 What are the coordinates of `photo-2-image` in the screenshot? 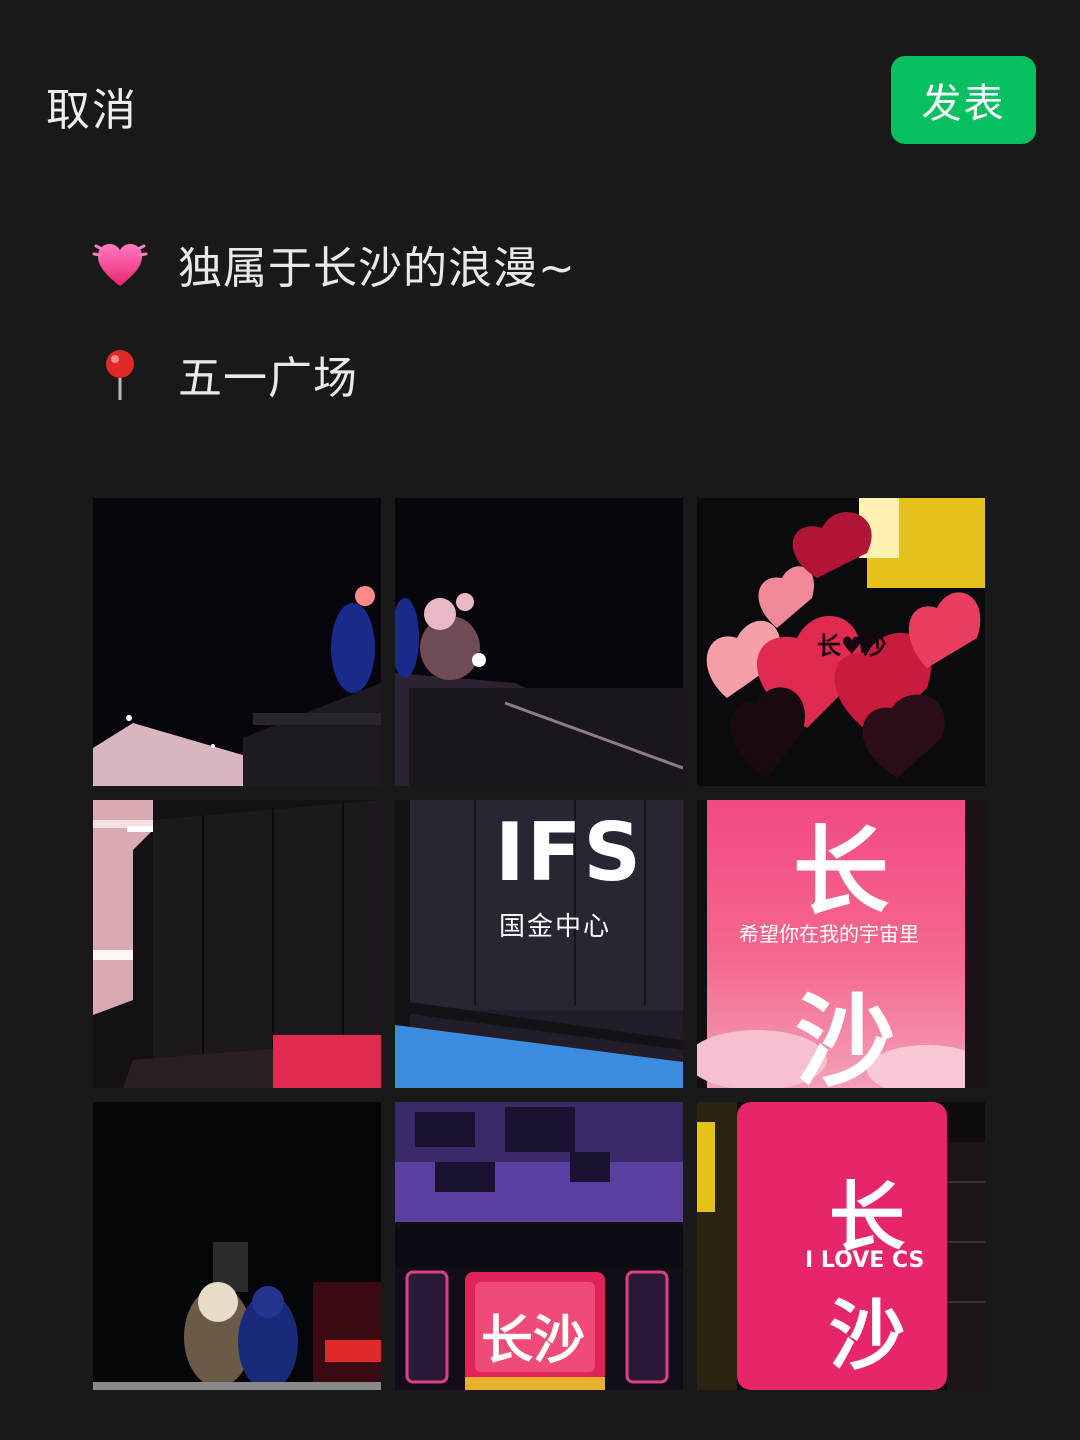 It's located at (539, 642).